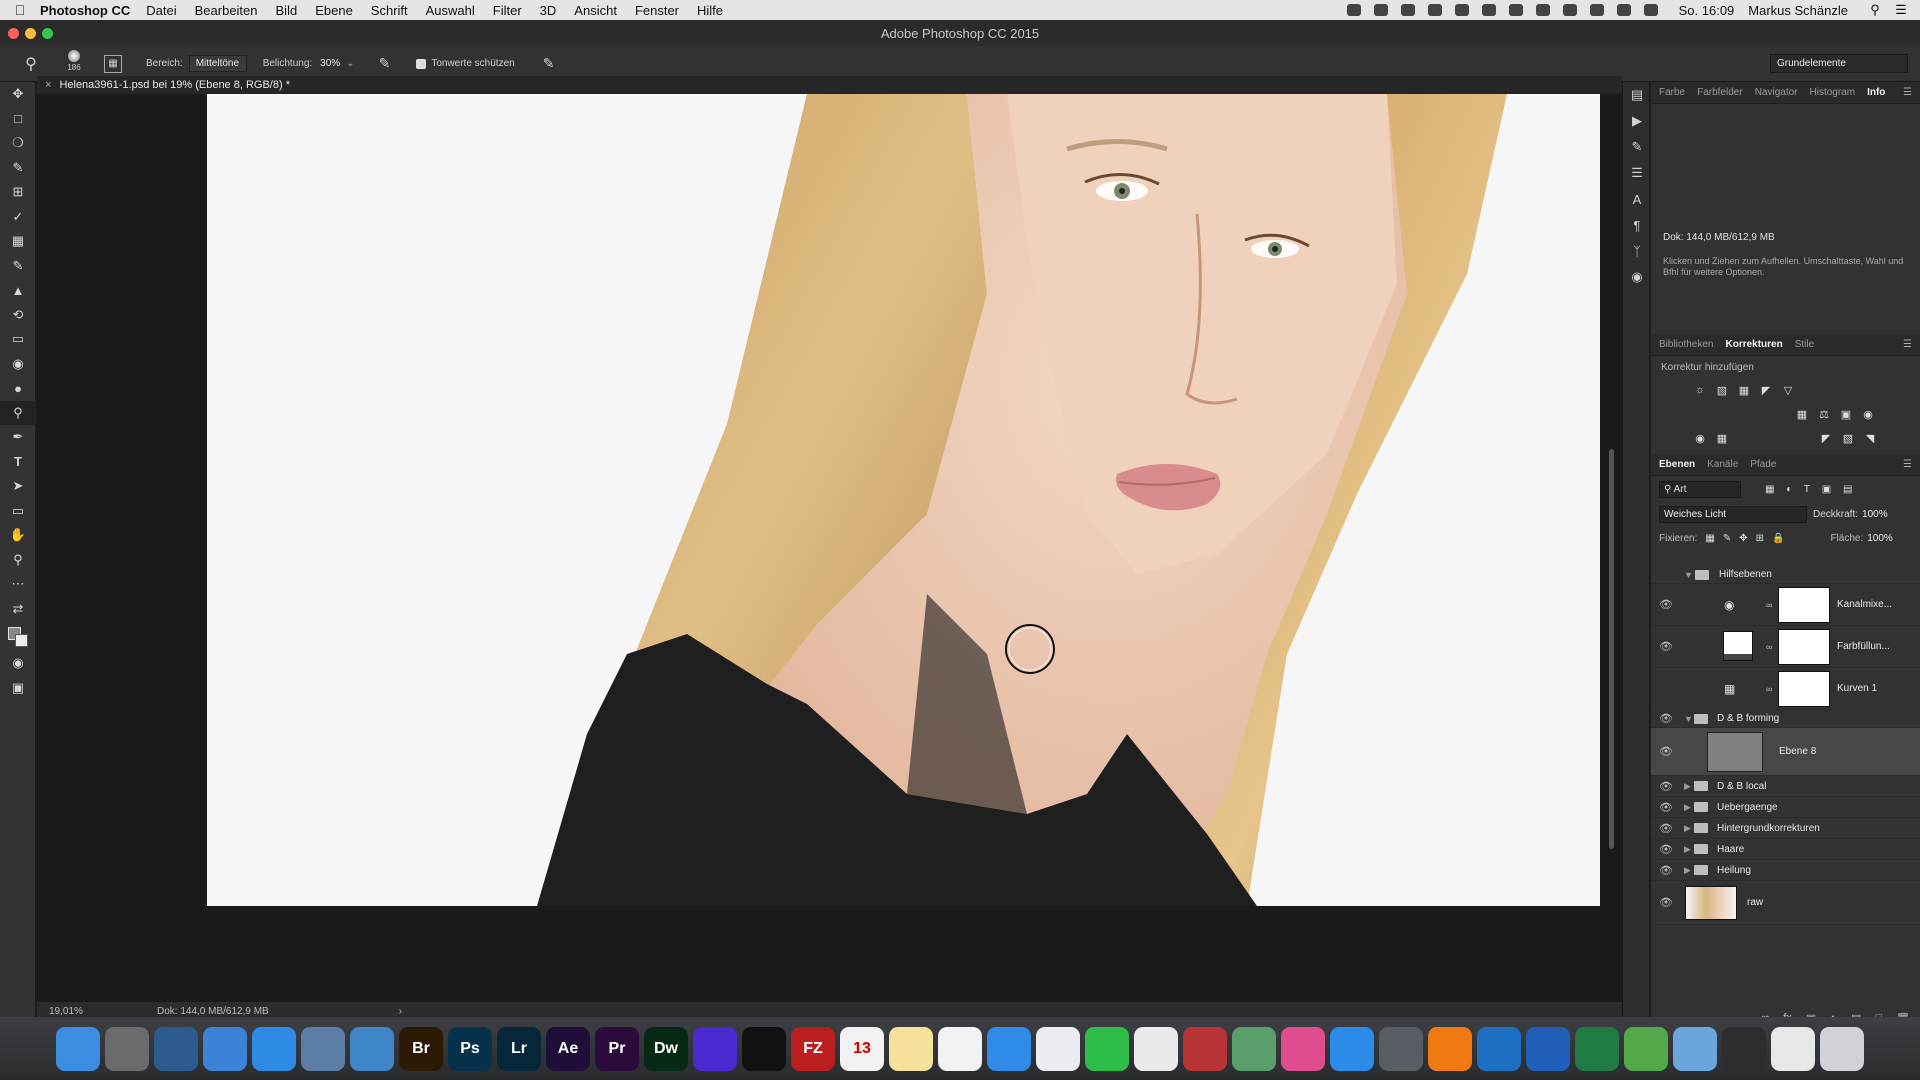  What do you see at coordinates (862, 1048) in the screenshot?
I see `dock-app-13: 13` at bounding box center [862, 1048].